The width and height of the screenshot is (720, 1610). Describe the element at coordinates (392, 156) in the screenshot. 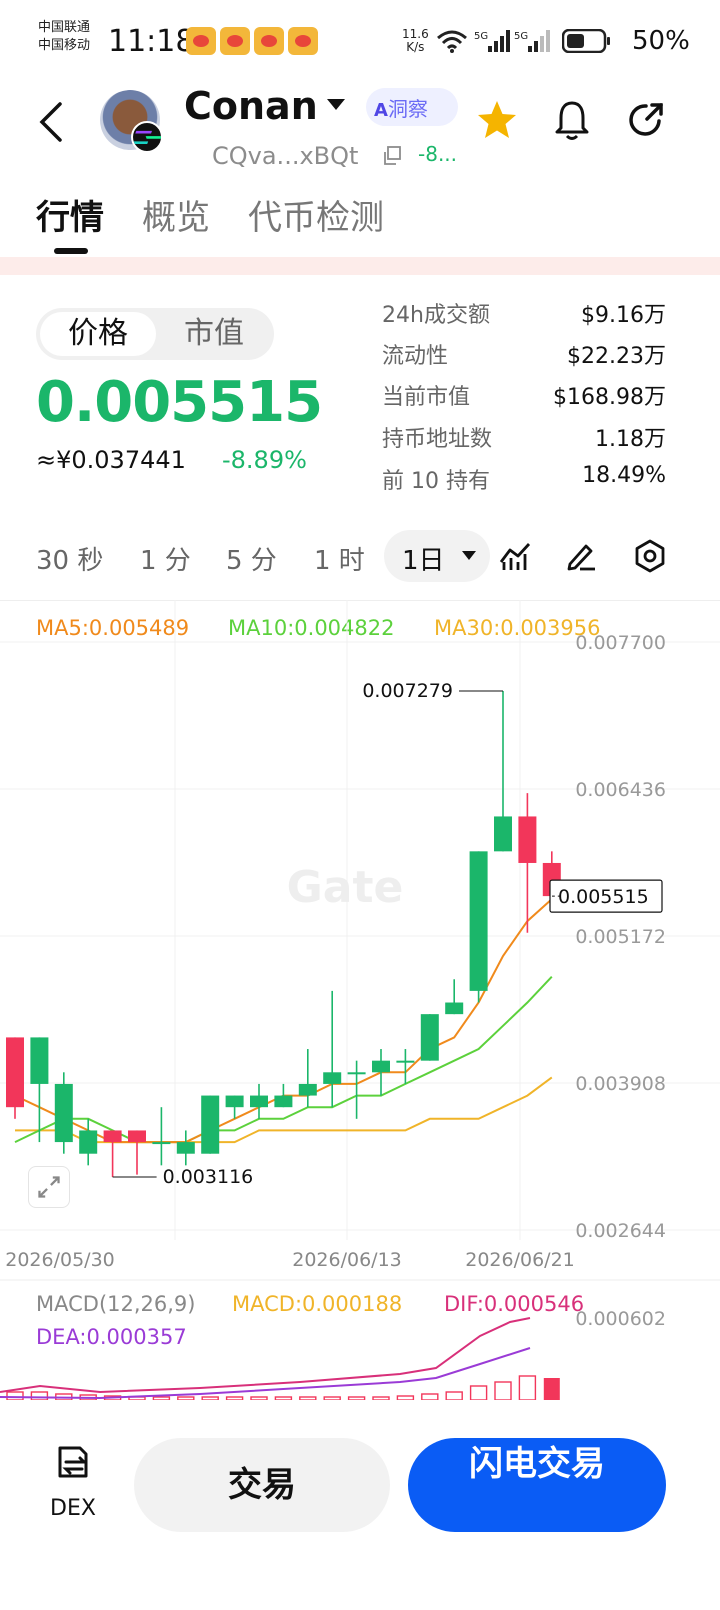

I see `copy-icon` at that location.